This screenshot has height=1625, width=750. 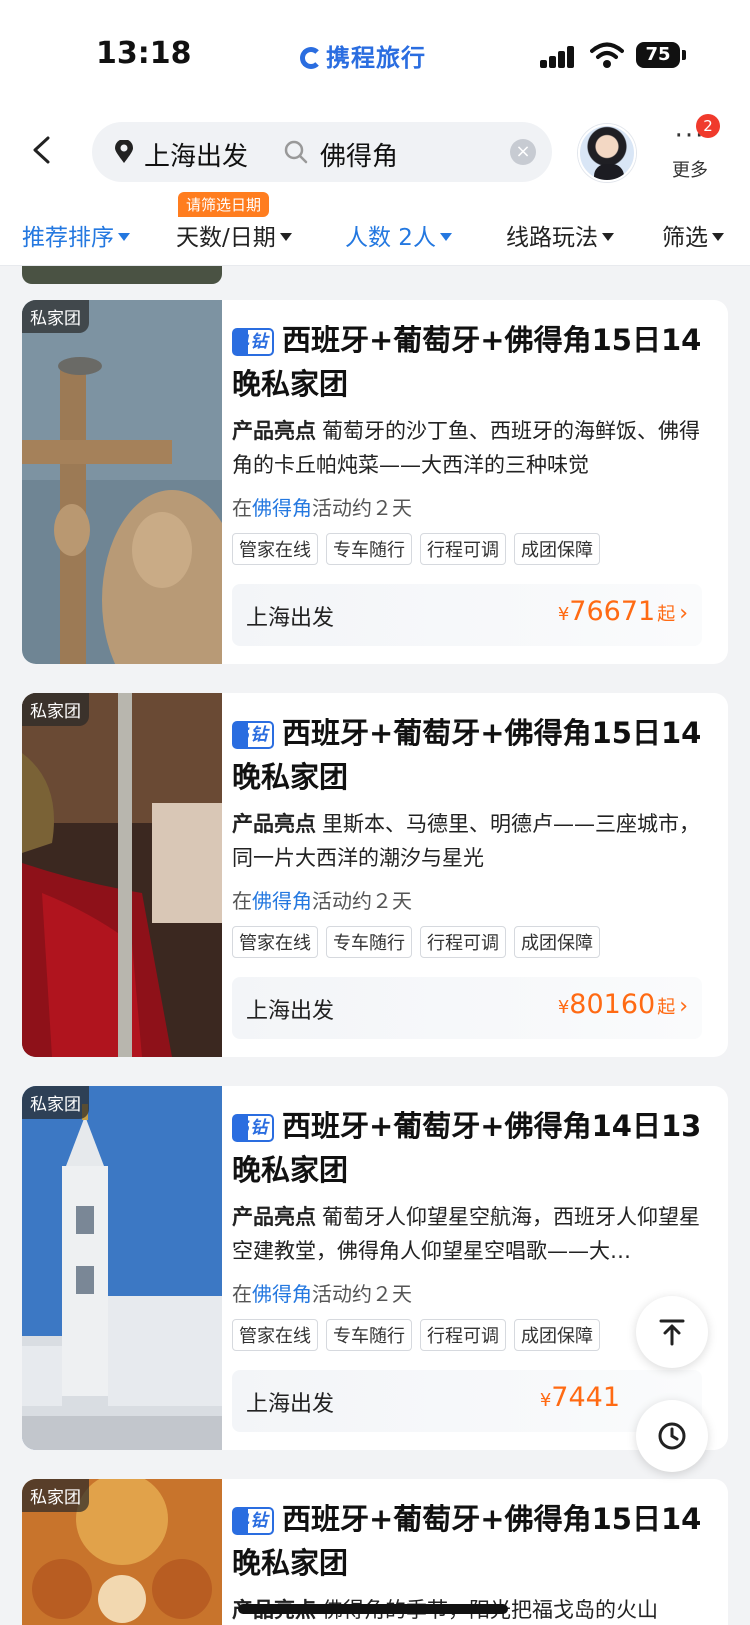 I want to click on clear-search-icon: ×, so click(x=523, y=152).